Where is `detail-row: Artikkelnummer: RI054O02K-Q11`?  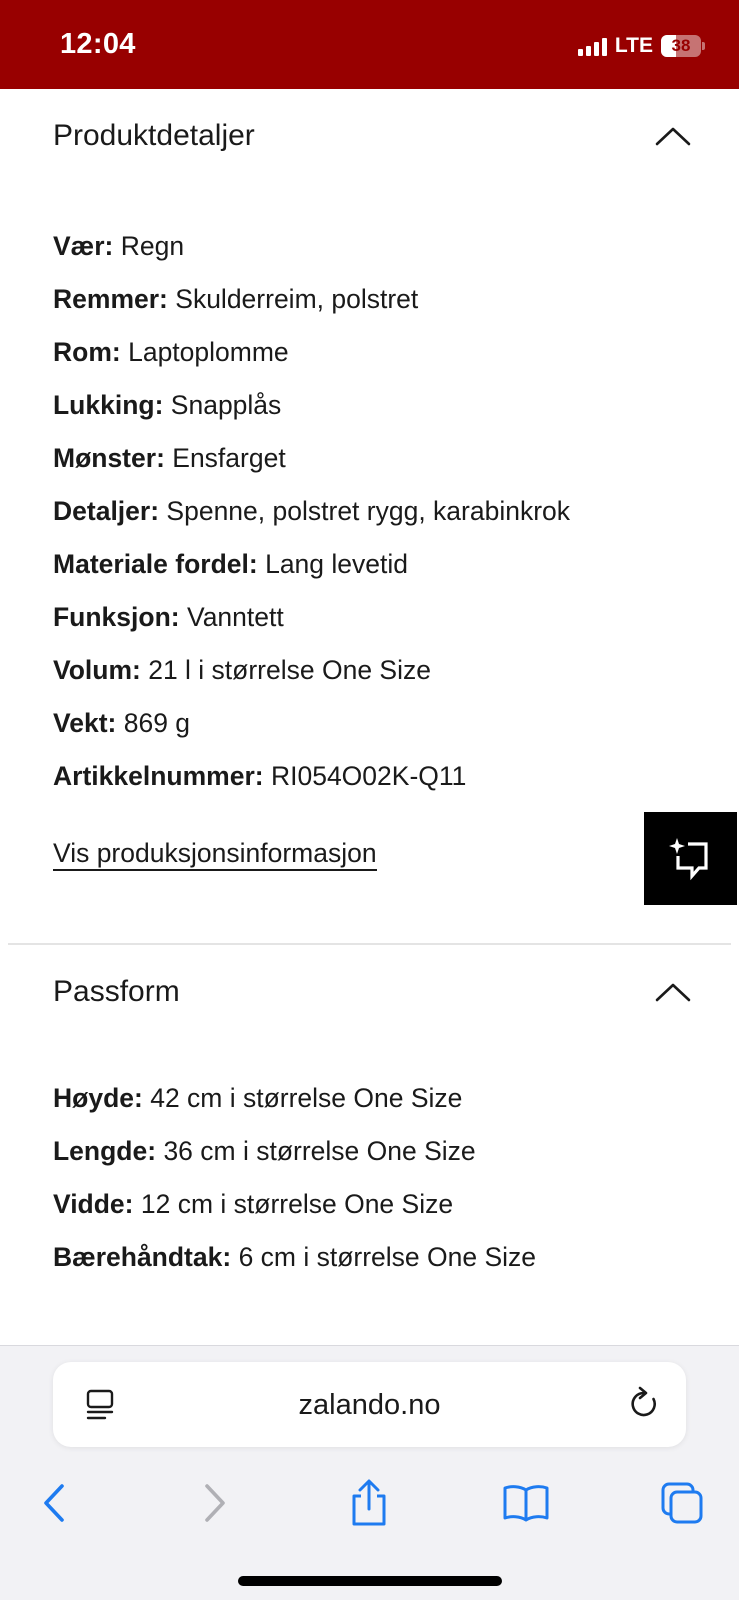
detail-row: Artikkelnummer: RI054O02K-Q11 is located at coordinates (260, 776).